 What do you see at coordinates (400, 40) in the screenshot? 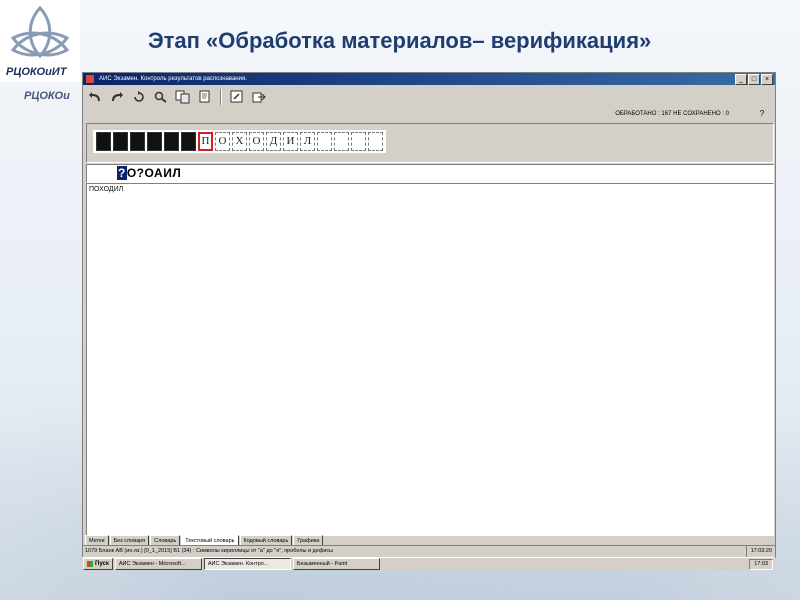
I see `slide-title: Этап «Обработка материалов– верификация»` at bounding box center [400, 40].